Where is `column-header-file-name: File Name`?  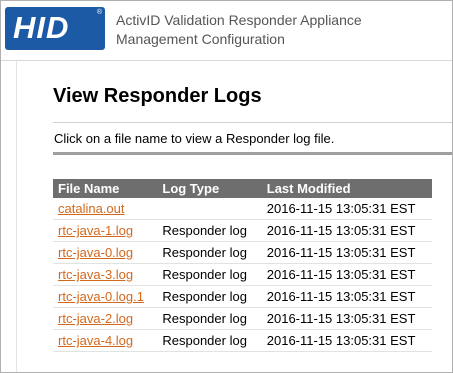 column-header-file-name: File Name is located at coordinates (105, 188).